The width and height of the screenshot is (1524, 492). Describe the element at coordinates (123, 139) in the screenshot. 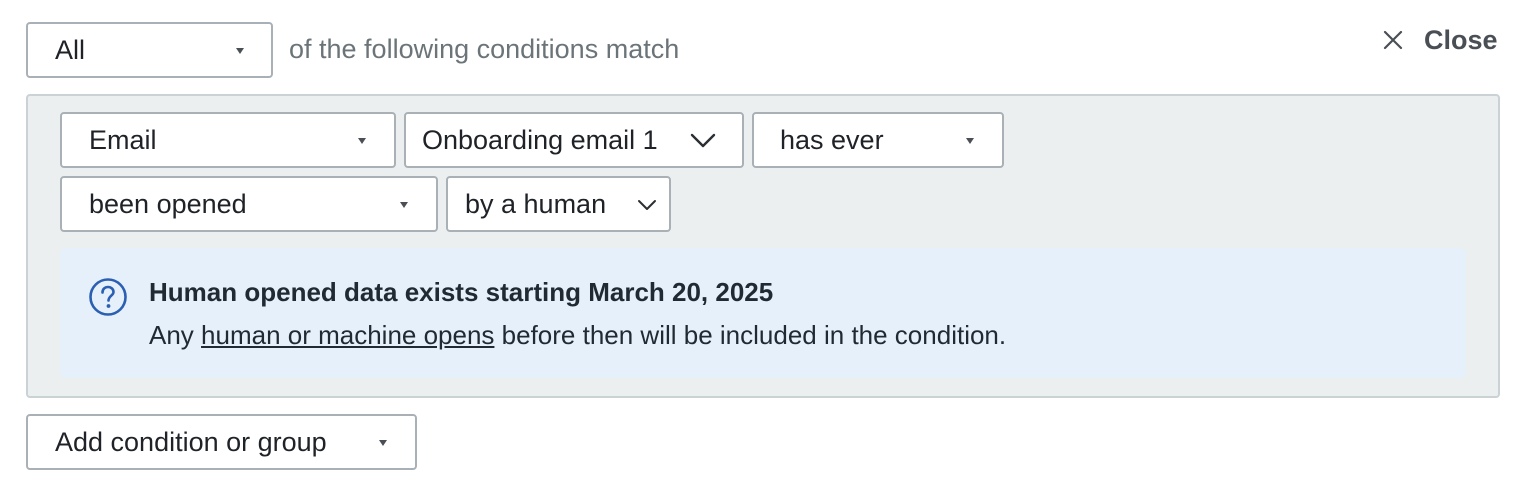

I see `condition-type-label: Email` at that location.